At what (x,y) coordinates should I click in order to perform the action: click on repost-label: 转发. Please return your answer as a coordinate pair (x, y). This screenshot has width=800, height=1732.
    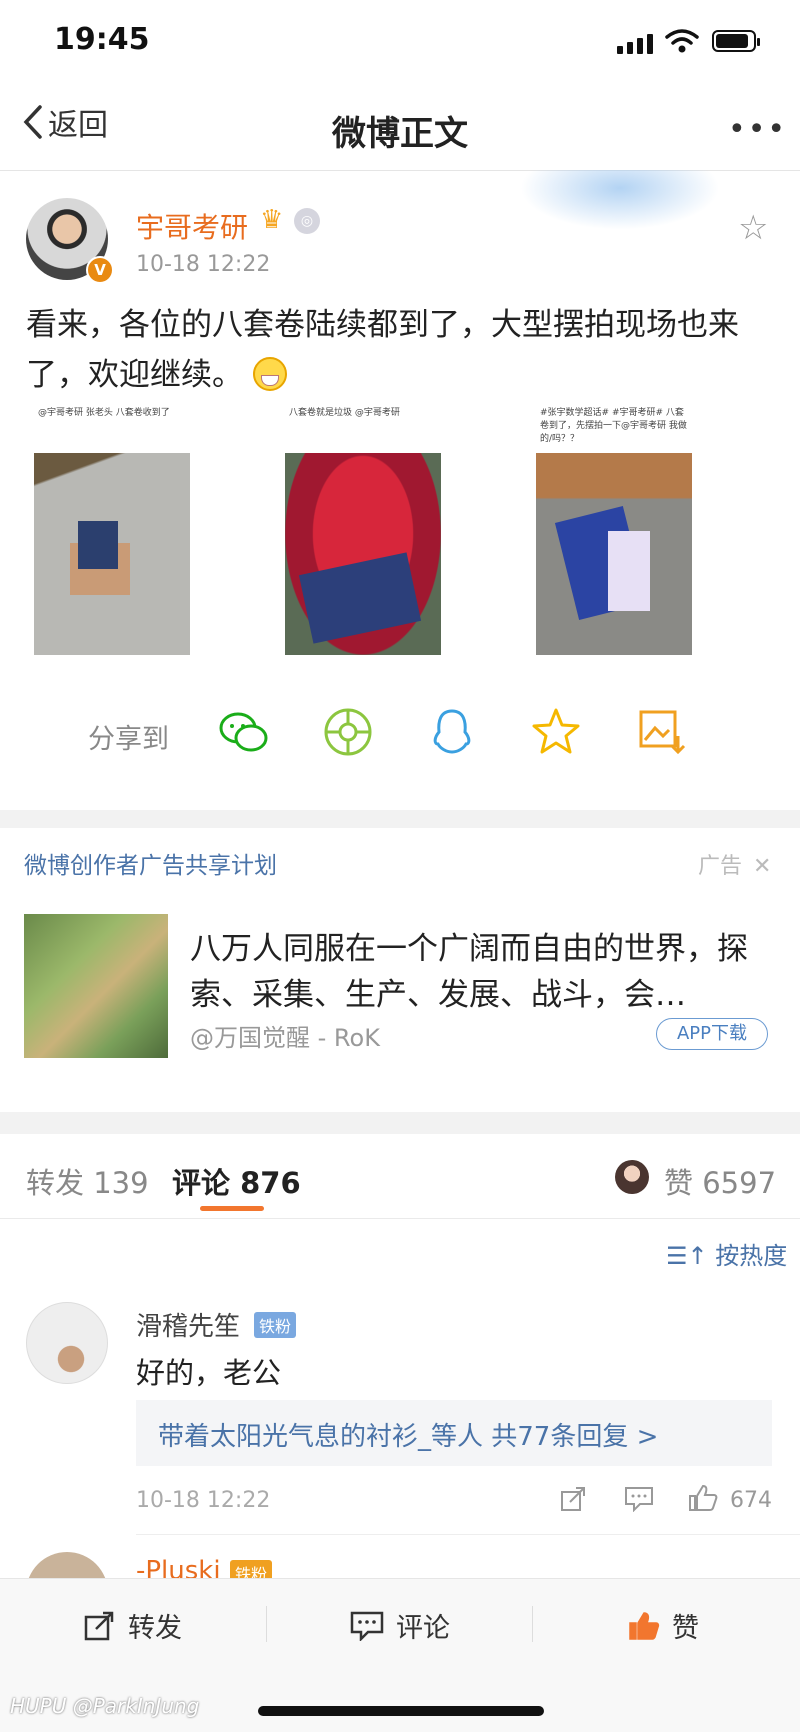
    Looking at the image, I should click on (155, 1628).